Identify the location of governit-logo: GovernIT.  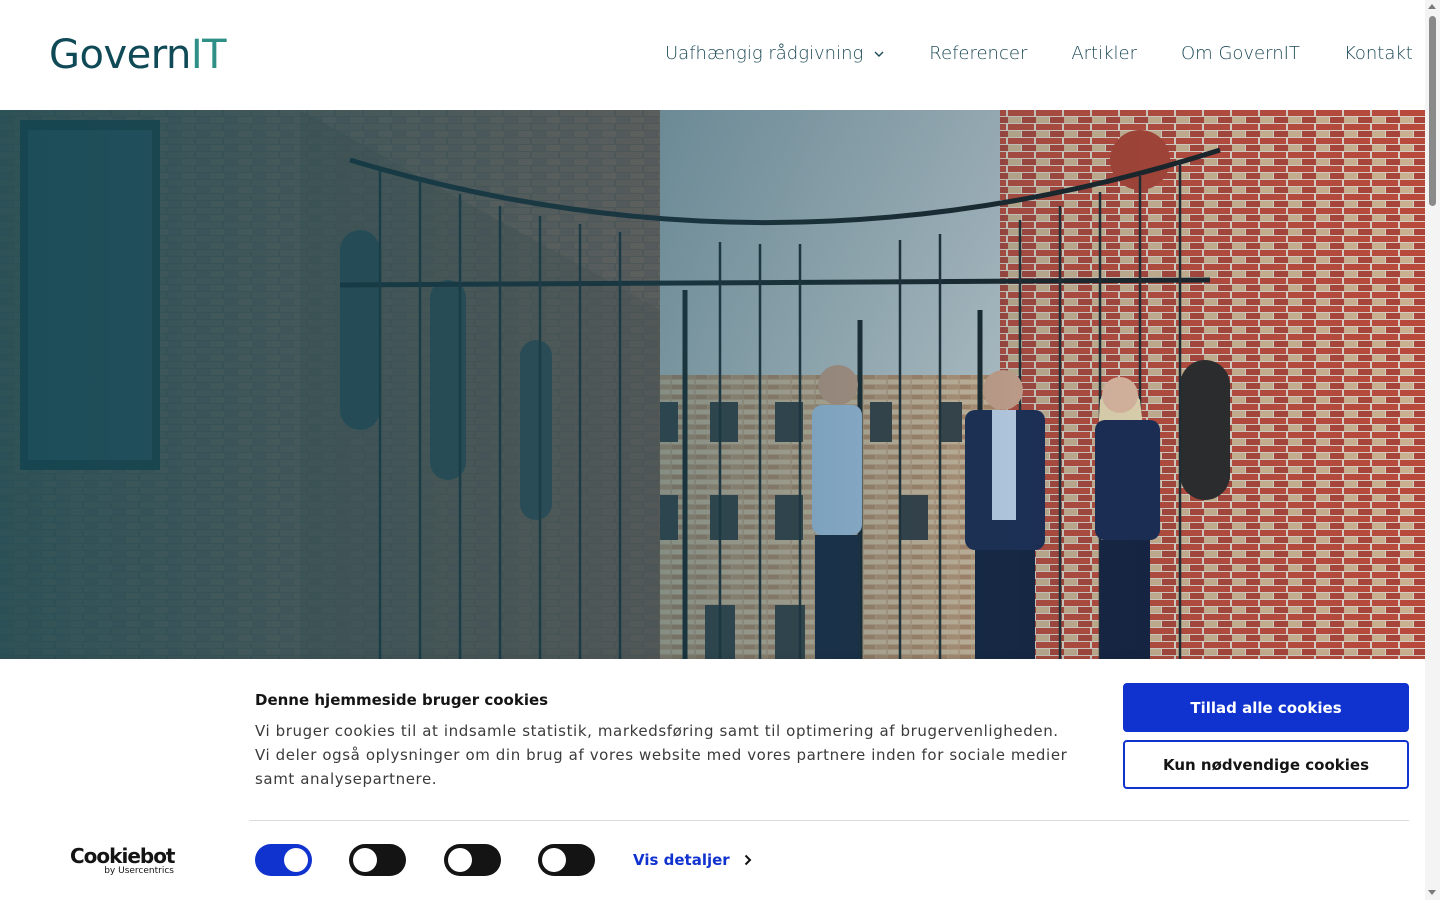
(138, 55).